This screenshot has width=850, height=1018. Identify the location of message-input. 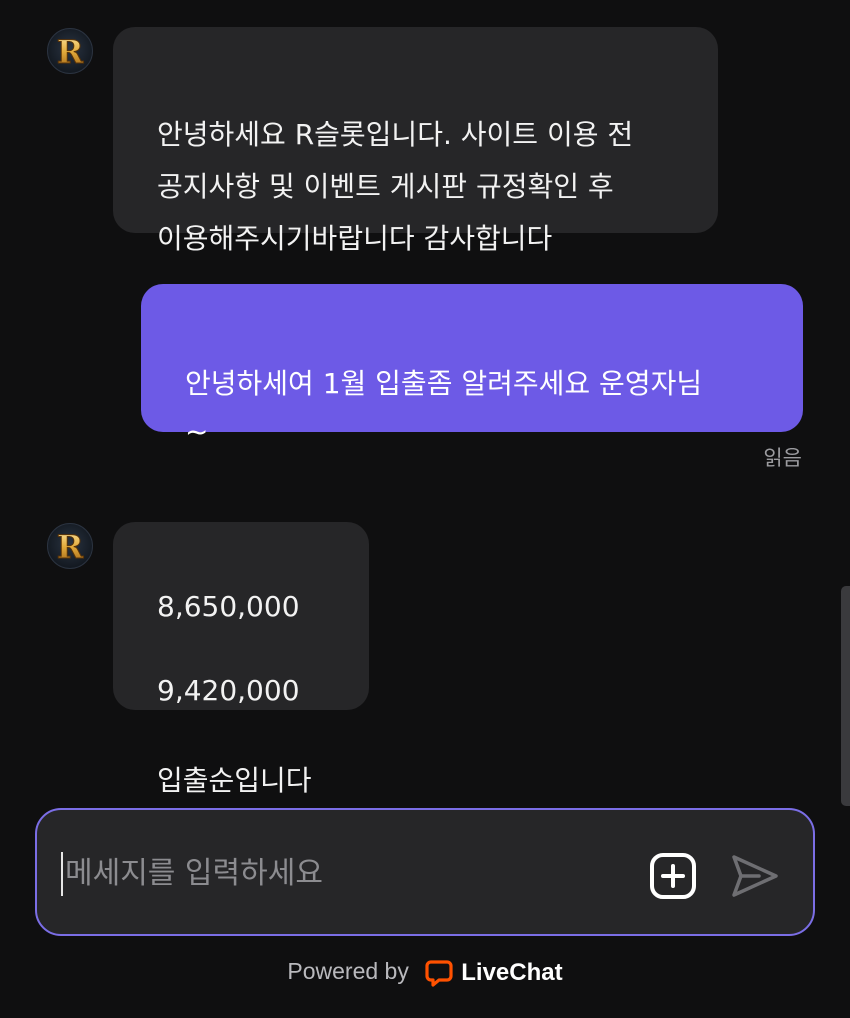
(345, 873).